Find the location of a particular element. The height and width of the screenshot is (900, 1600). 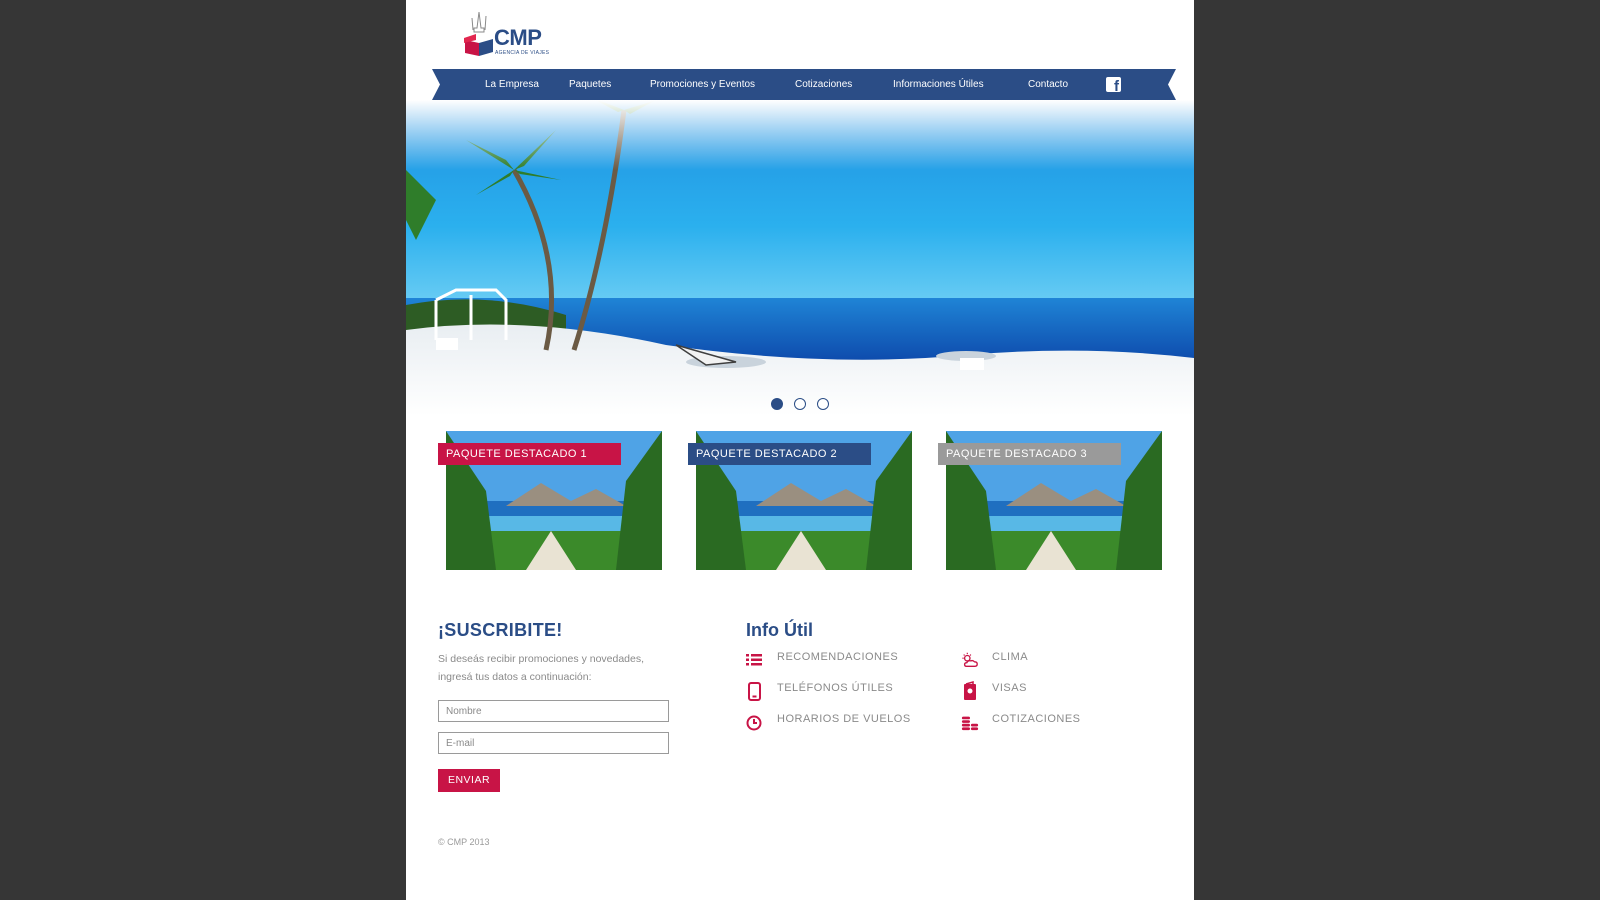

package-label: PAQUETE DESTACADO 1 is located at coordinates (529, 454).